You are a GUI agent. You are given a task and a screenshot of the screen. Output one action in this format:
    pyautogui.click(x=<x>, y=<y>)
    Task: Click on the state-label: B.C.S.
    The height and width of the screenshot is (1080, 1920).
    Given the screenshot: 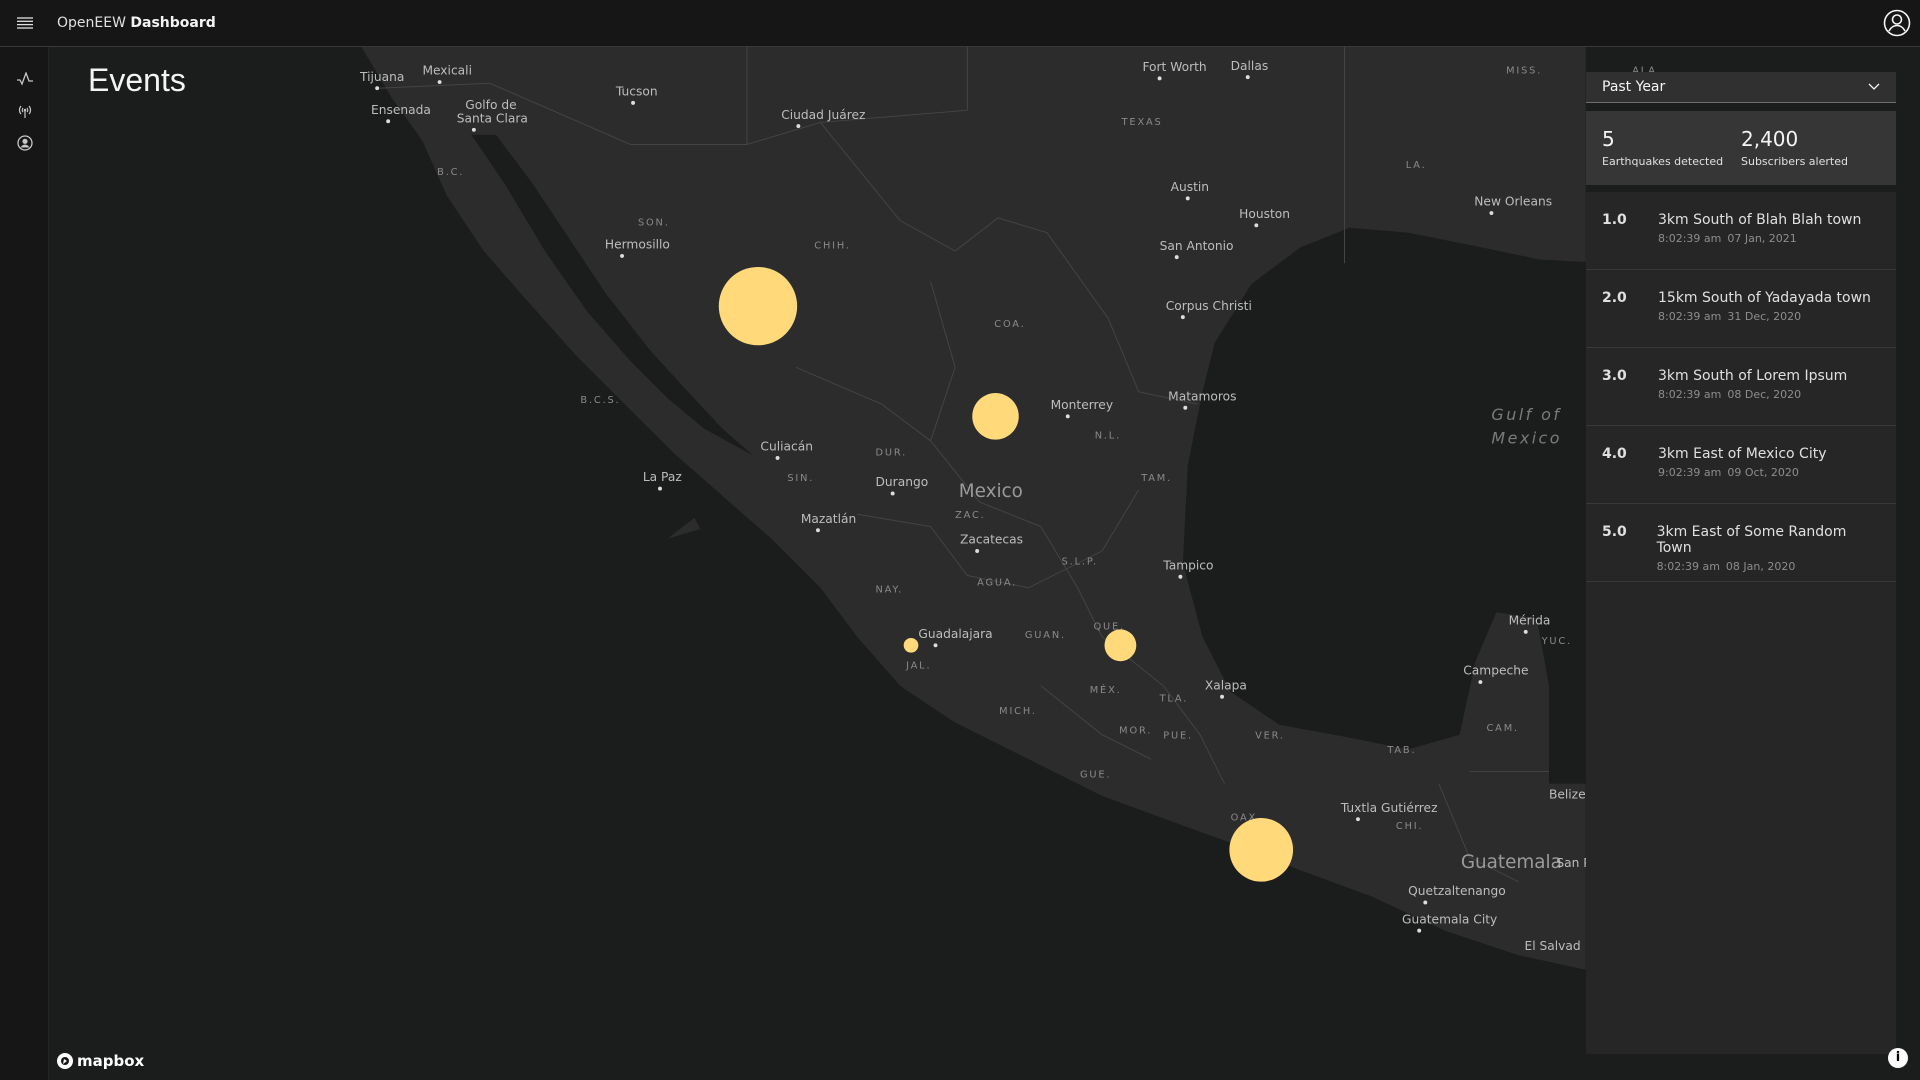 What is the action you would take?
    pyautogui.click(x=600, y=400)
    